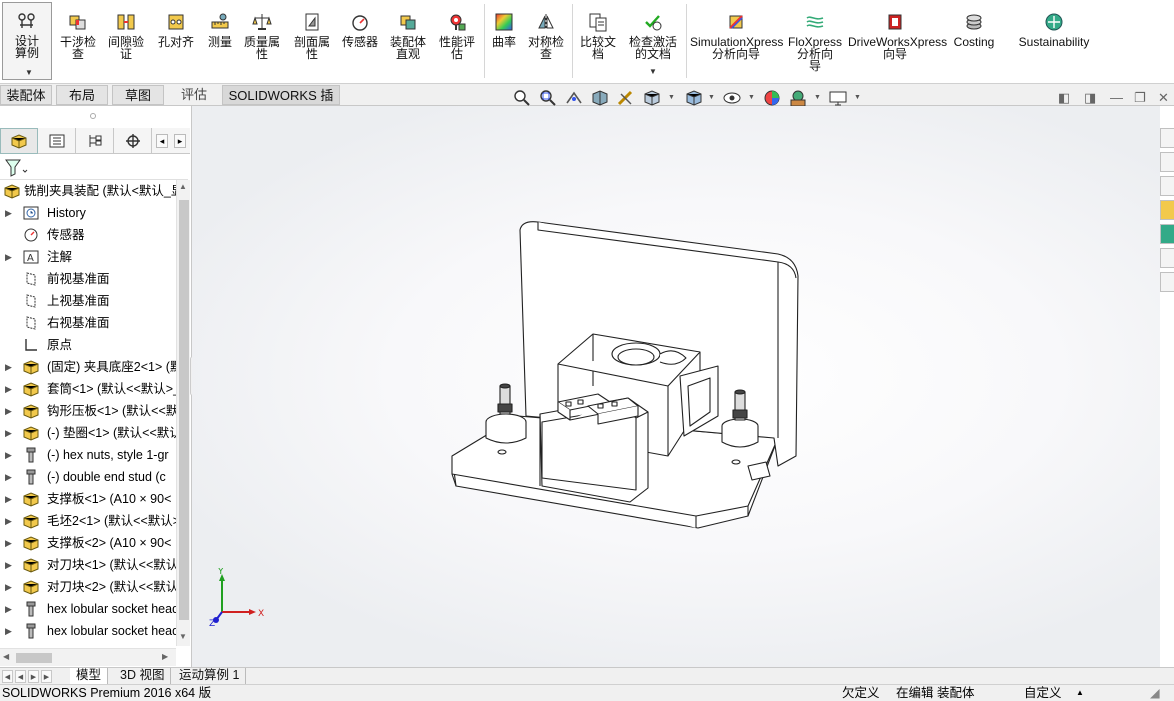 The height and width of the screenshot is (701, 1174). What do you see at coordinates (360, 26) in the screenshot?
I see `sensor-button: 传感器` at bounding box center [360, 26].